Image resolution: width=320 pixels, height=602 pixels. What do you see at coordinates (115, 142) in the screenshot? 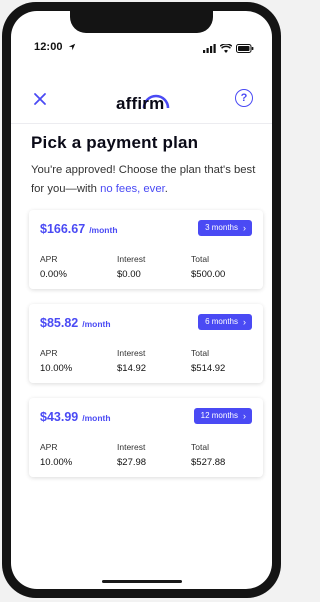
I see `page-title: Pick a payment plan` at bounding box center [115, 142].